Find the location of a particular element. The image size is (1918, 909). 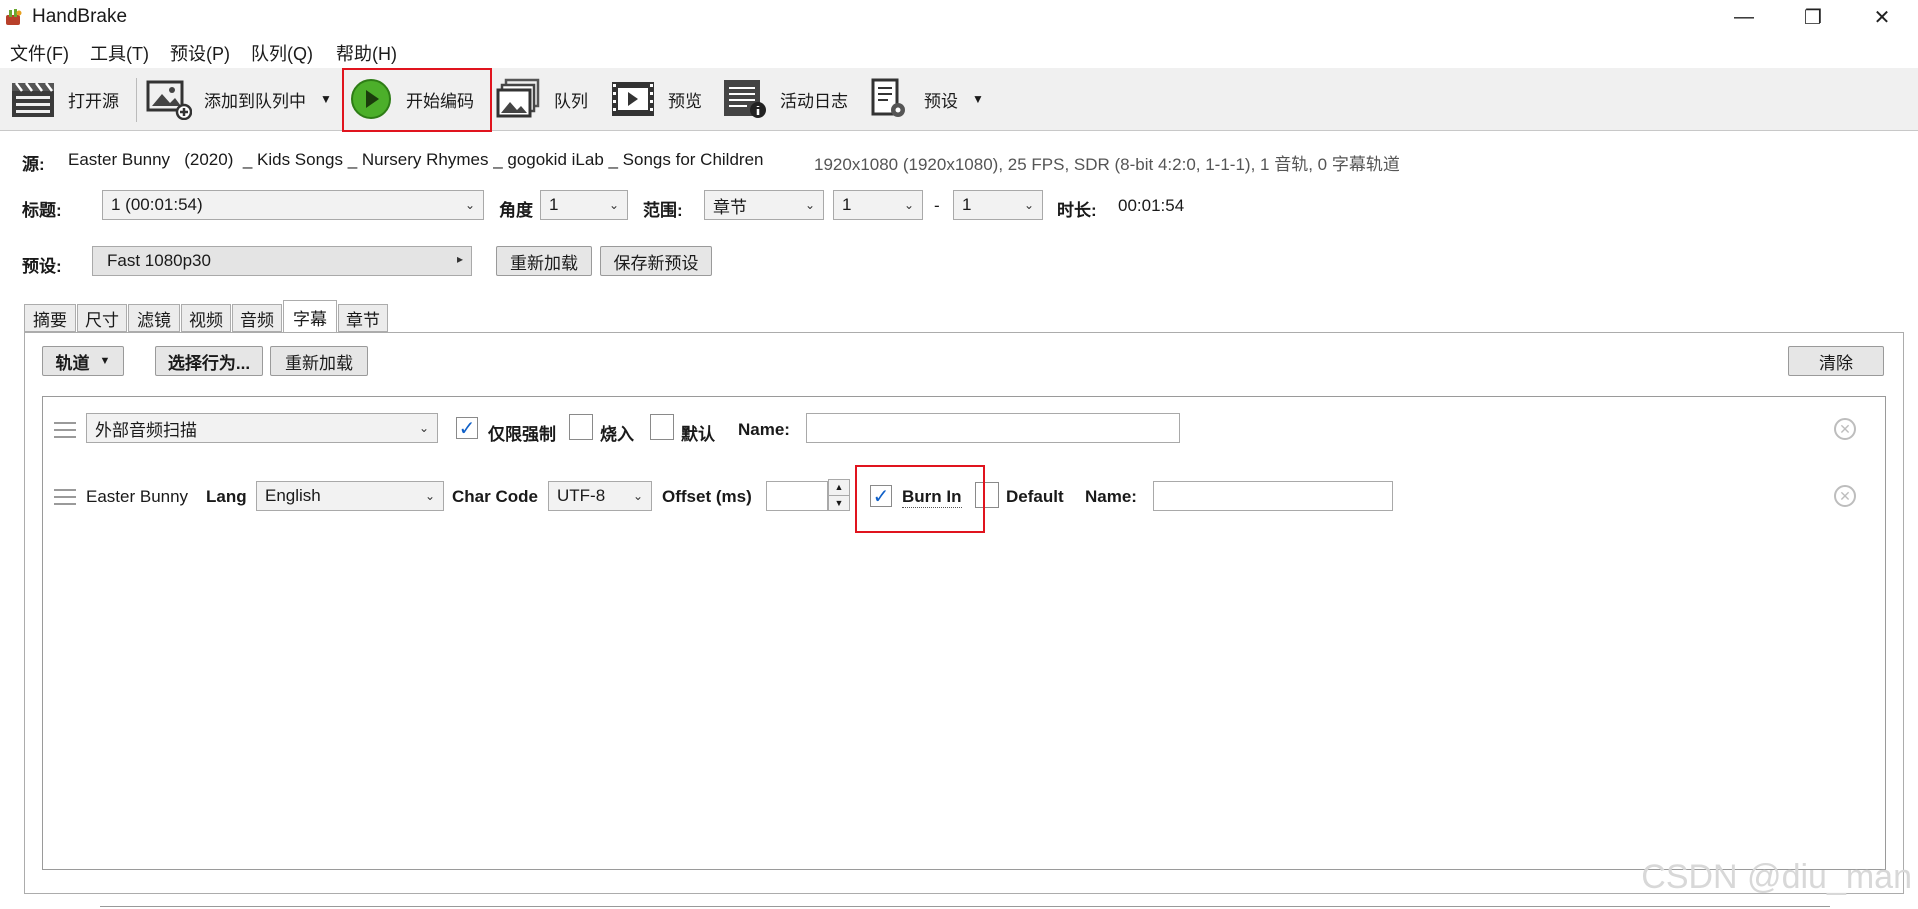

highlight-box-start-encode is located at coordinates (417, 100).